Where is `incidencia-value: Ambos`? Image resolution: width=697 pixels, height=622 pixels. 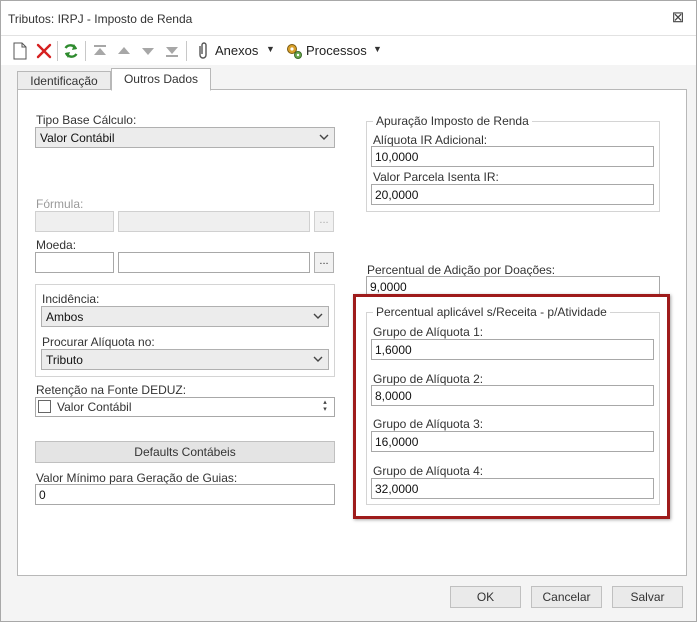
incidencia-value: Ambos is located at coordinates (65, 317).